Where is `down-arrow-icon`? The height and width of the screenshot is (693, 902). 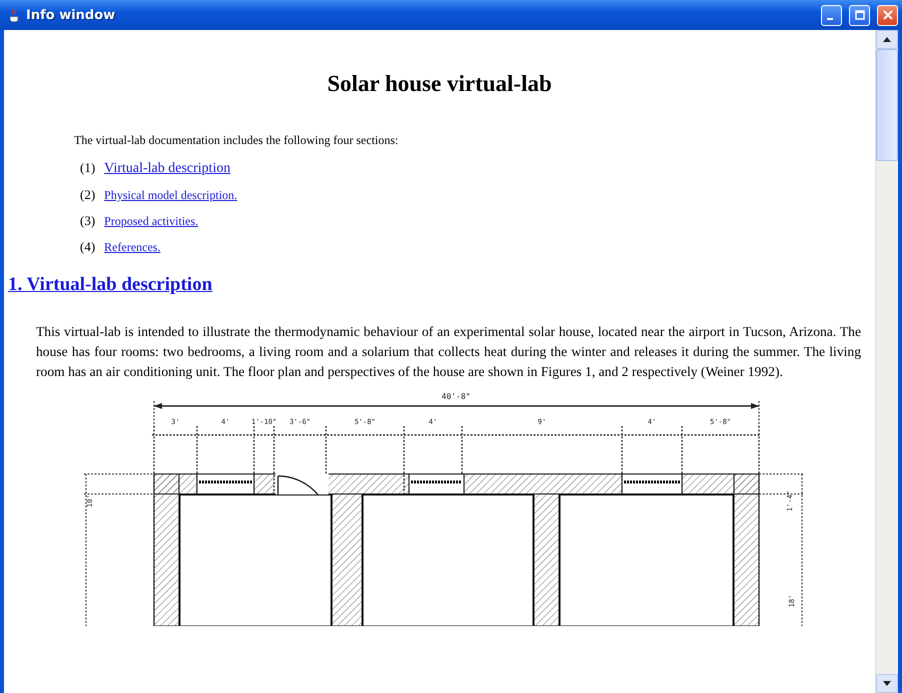 down-arrow-icon is located at coordinates (887, 683).